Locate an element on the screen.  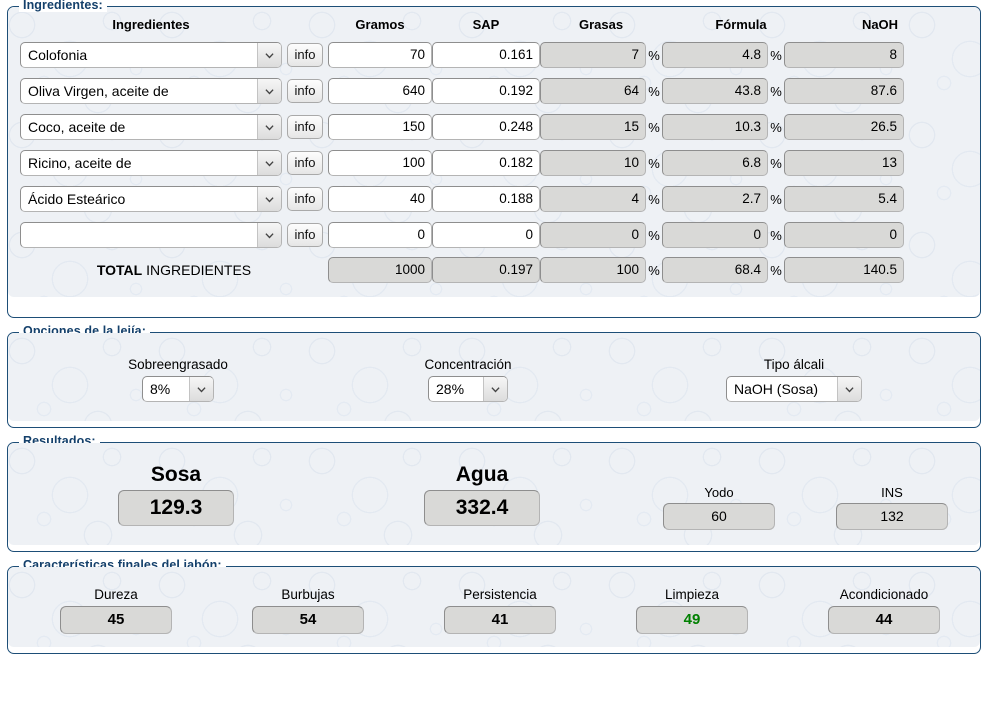
resultado-item: Yodo 60 is located at coordinates (719, 507).